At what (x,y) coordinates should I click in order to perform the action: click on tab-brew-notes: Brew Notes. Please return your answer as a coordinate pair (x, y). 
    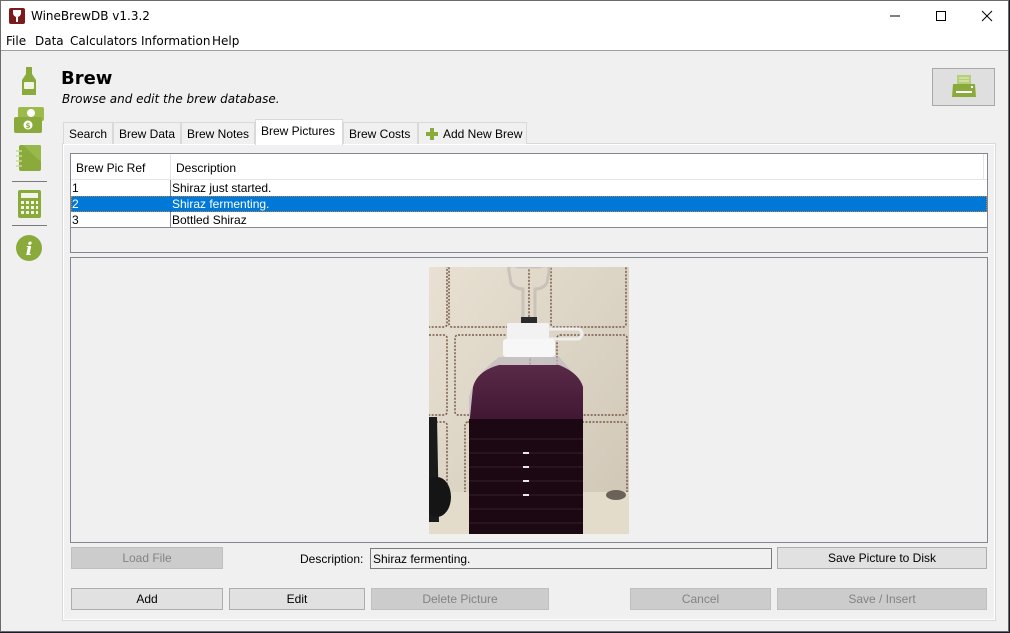
    Looking at the image, I should click on (218, 133).